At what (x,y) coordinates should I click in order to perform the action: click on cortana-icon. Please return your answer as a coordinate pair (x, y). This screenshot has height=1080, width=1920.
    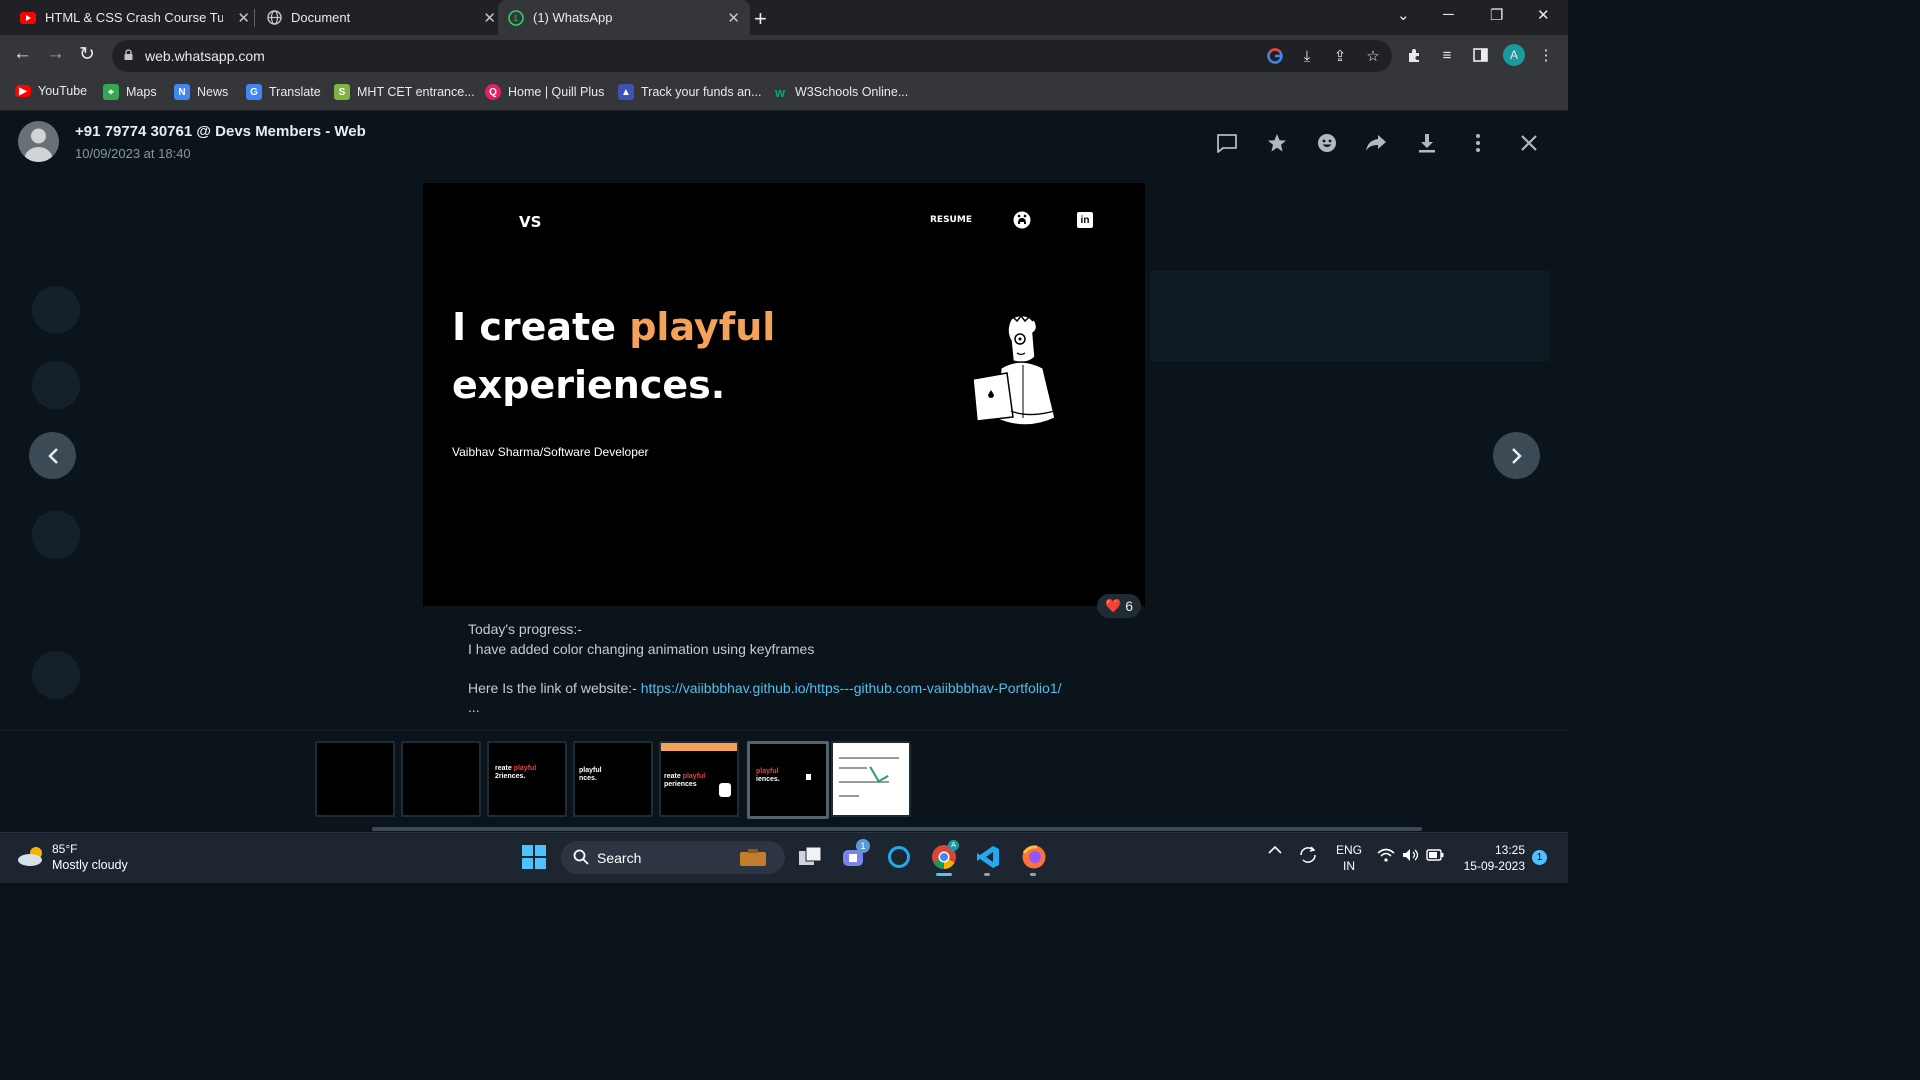
    Looking at the image, I should click on (899, 857).